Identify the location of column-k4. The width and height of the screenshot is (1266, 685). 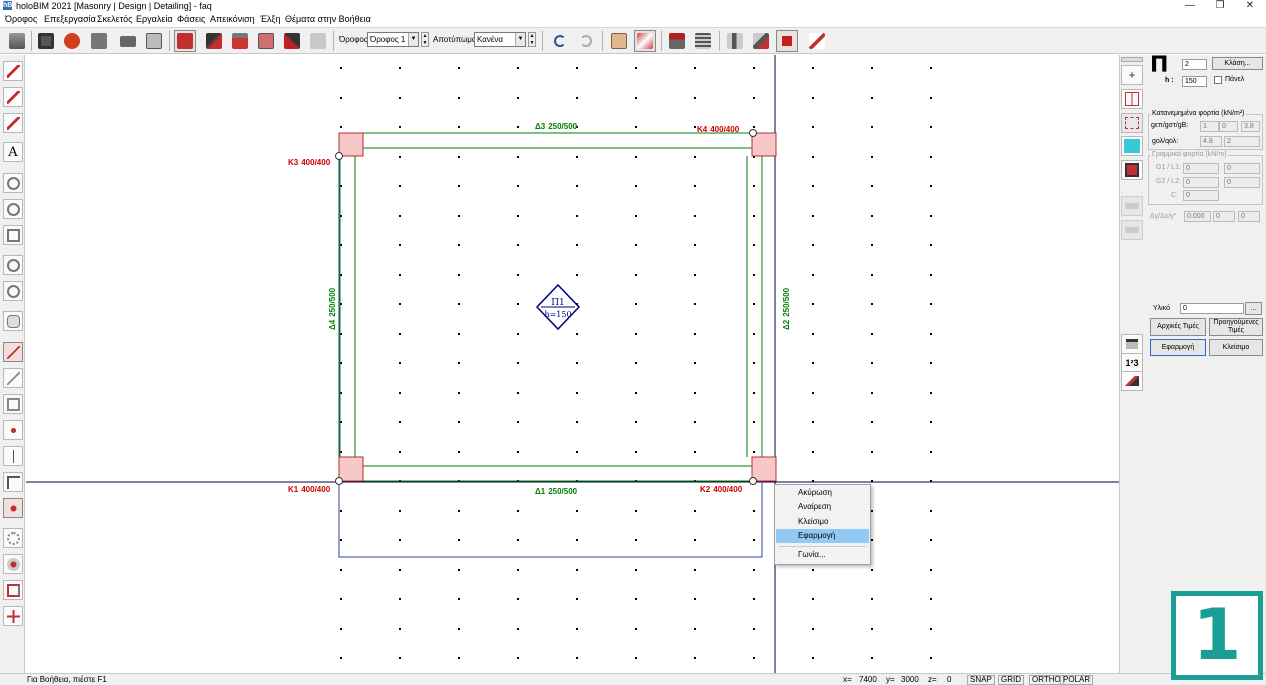
(764, 144).